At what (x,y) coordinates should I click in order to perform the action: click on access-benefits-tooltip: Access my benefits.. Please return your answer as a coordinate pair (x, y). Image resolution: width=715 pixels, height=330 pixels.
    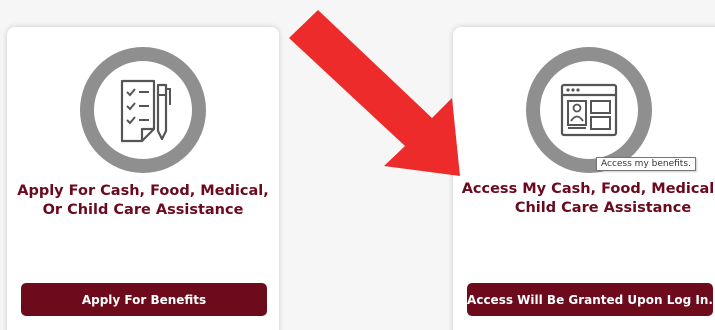
    Looking at the image, I should click on (646, 164).